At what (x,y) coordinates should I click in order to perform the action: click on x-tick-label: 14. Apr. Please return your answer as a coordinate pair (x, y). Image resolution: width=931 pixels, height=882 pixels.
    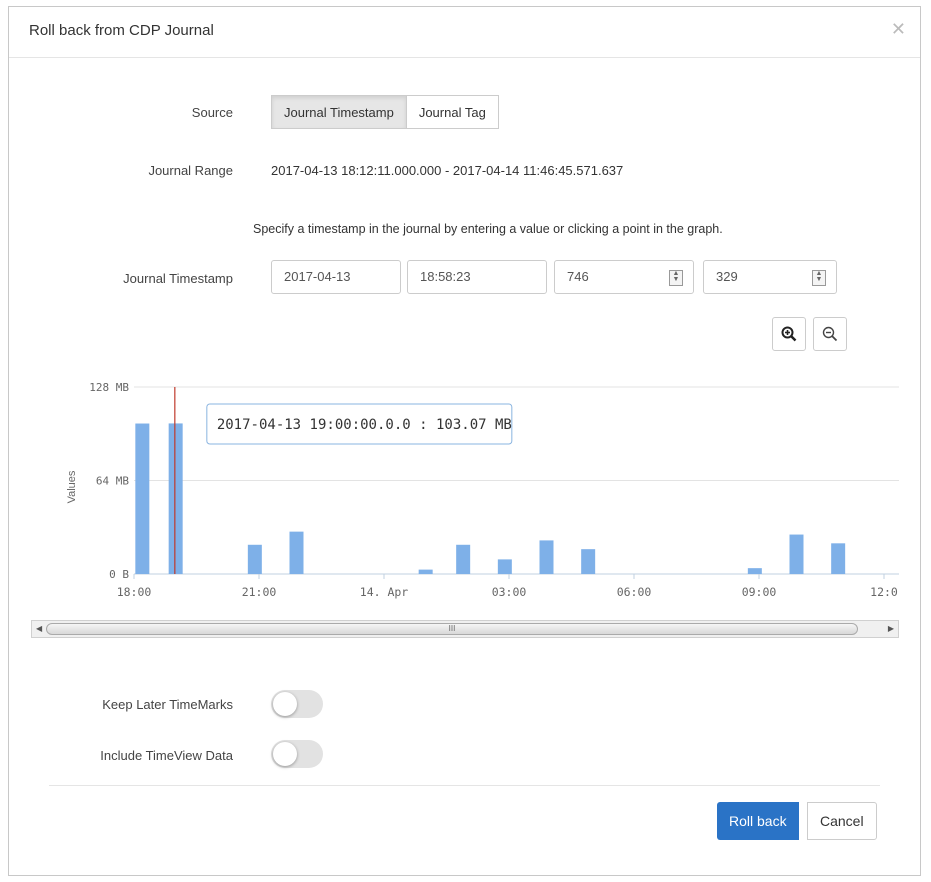
    Looking at the image, I should click on (384, 592).